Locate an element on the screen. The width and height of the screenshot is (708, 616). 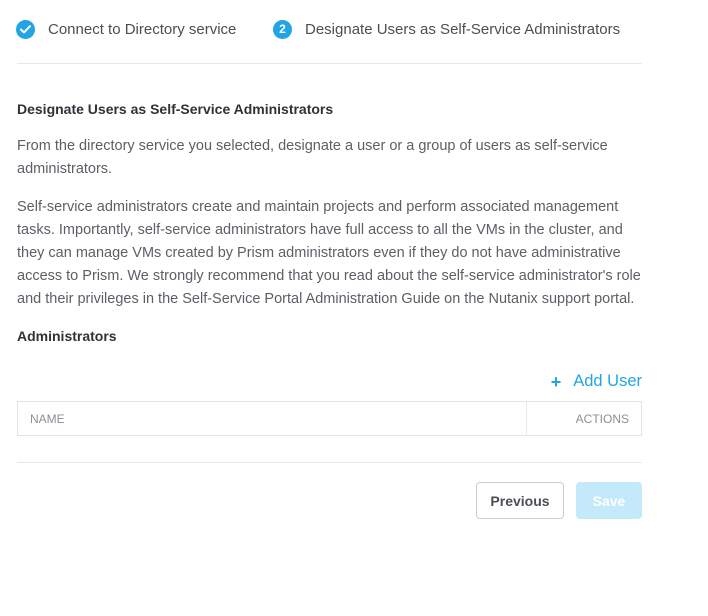
footer-actions: Previous Save is located at coordinates (329, 500).